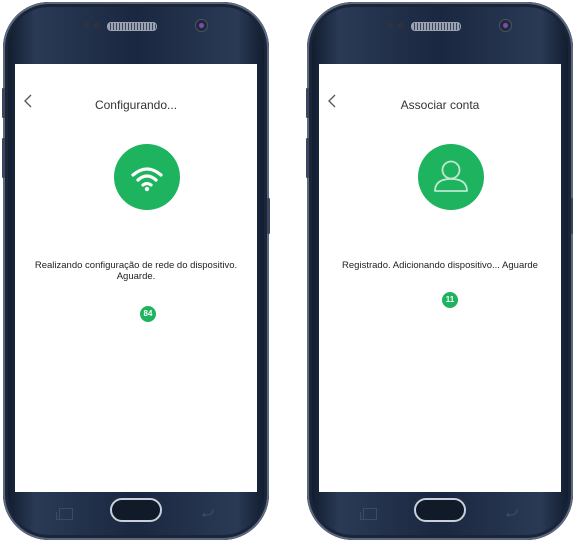 The width and height of the screenshot is (573, 542). I want to click on countdown-badge: 11, so click(450, 300).